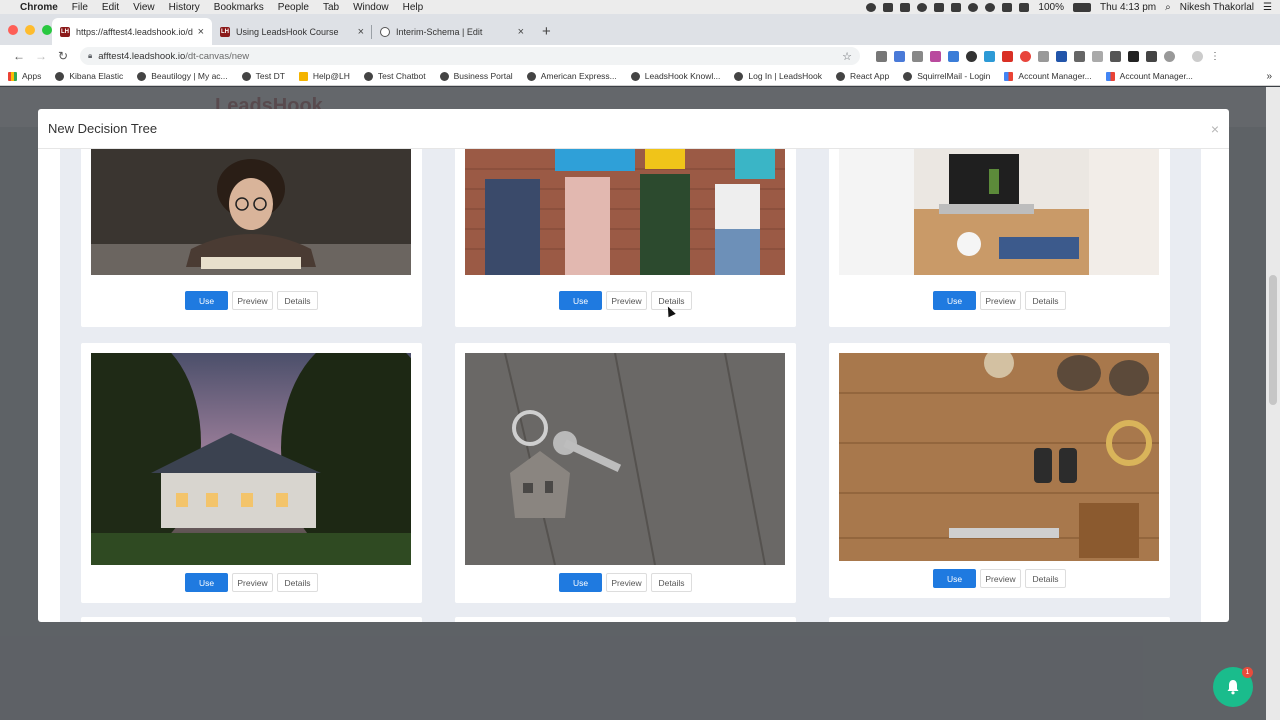 The image size is (1280, 720). I want to click on battery-icon, so click(1081, 7).